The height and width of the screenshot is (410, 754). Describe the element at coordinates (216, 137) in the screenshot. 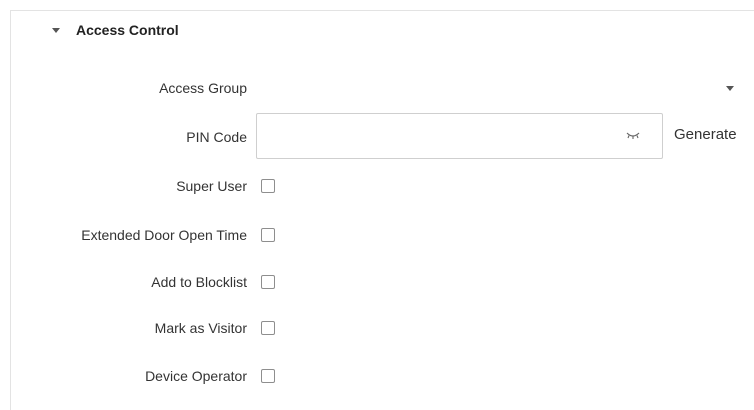

I see `pin-code-label: PIN Code` at that location.